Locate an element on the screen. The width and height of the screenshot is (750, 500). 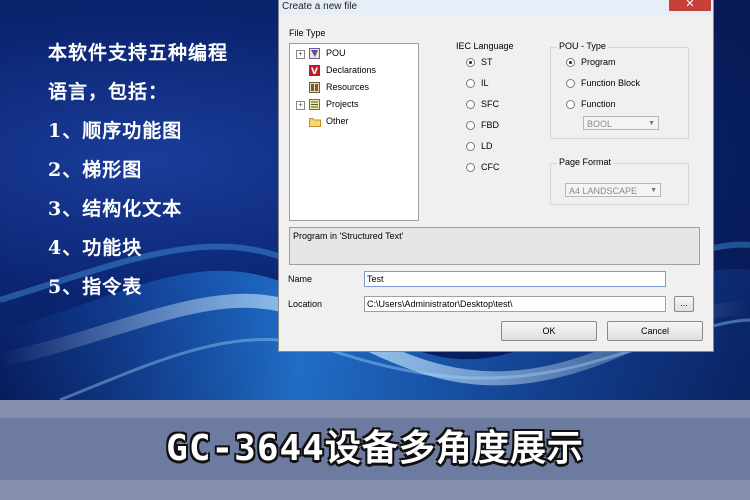
intro-line: 1、顺序功能图 is located at coordinates (115, 131).